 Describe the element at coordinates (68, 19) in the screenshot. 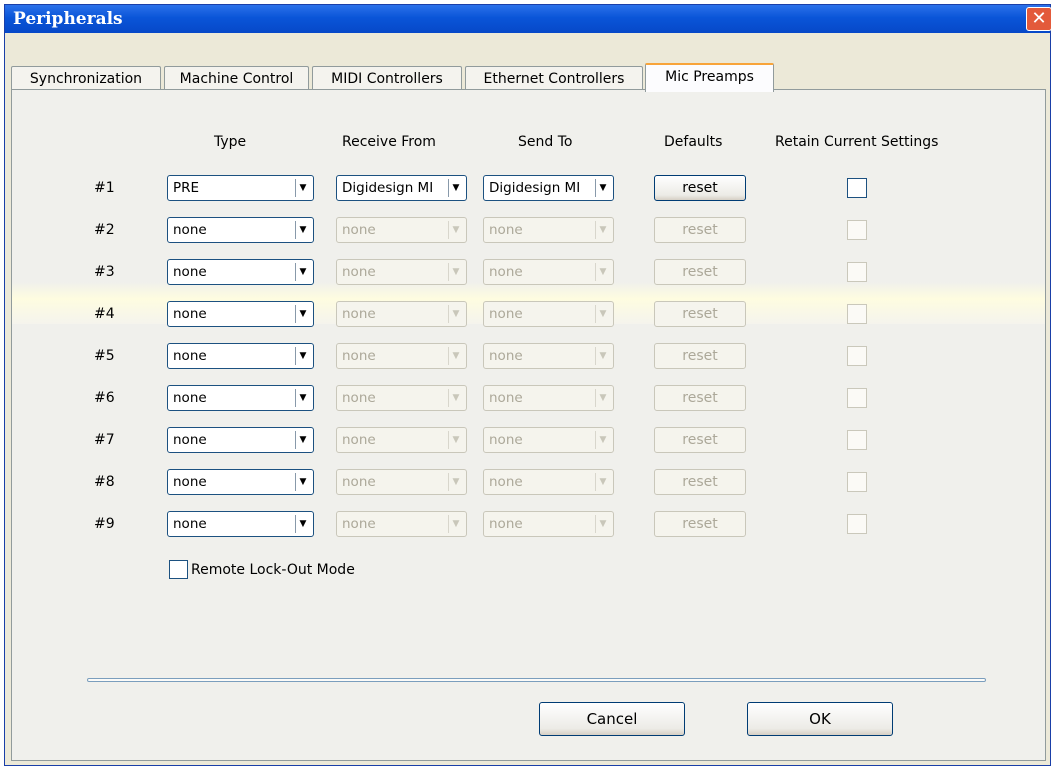

I see `window-title: Peripherals` at that location.